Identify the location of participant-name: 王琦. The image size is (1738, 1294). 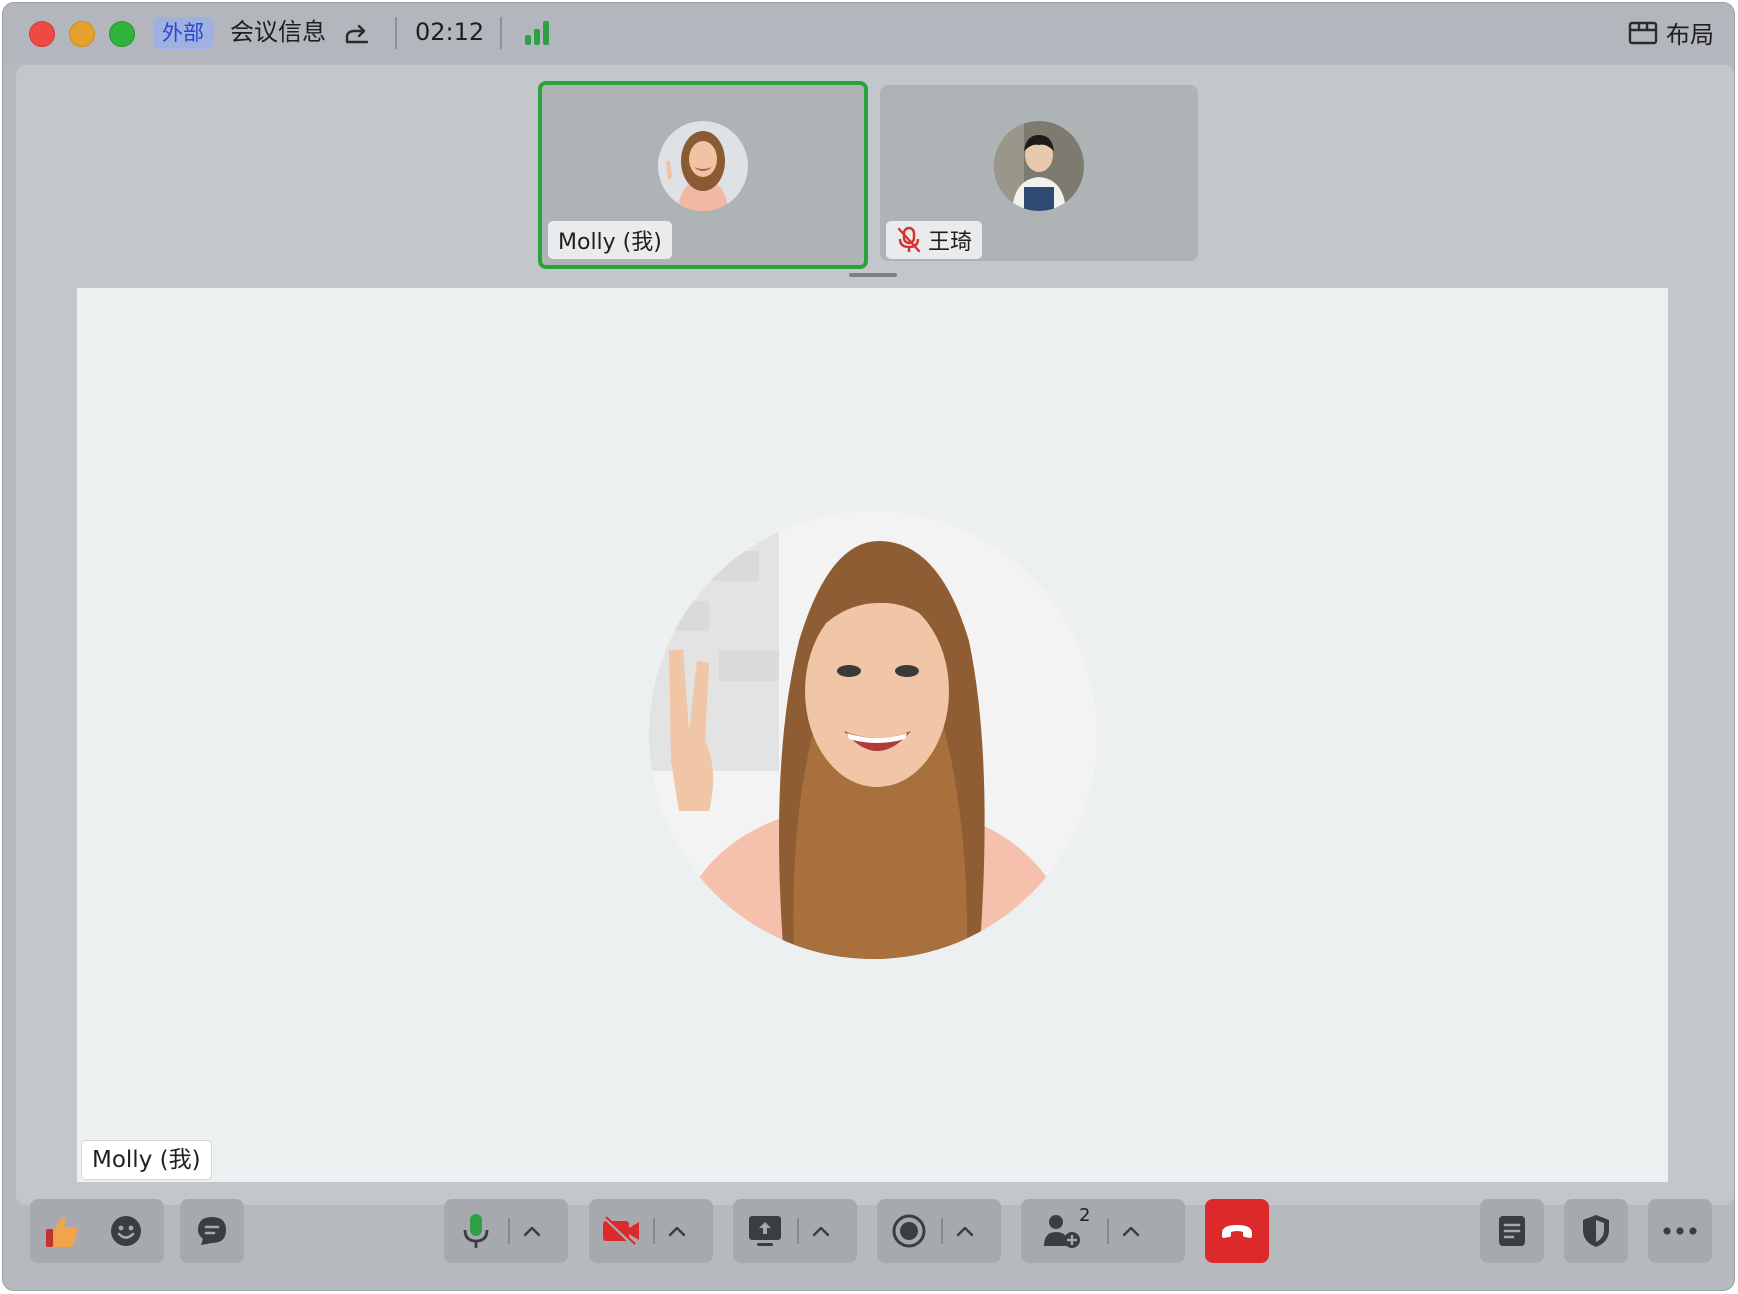
(950, 242).